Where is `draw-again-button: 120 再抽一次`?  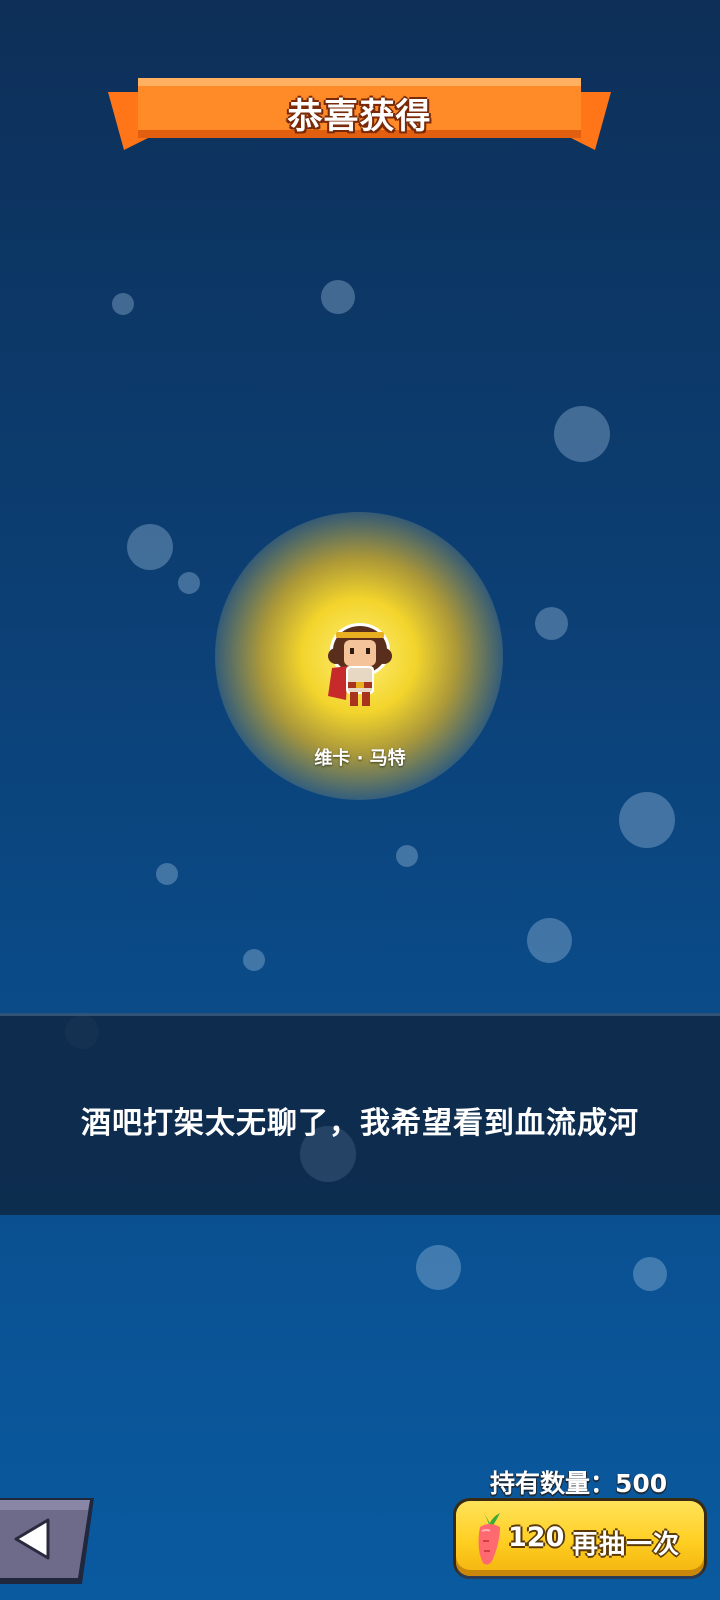 draw-again-button: 120 再抽一次 is located at coordinates (580, 1538).